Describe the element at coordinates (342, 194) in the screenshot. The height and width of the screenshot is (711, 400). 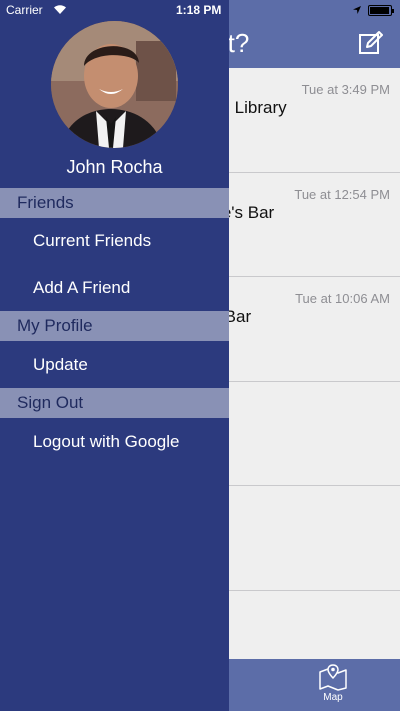
I see `checkin-time: Tue at 12:54 PM` at that location.